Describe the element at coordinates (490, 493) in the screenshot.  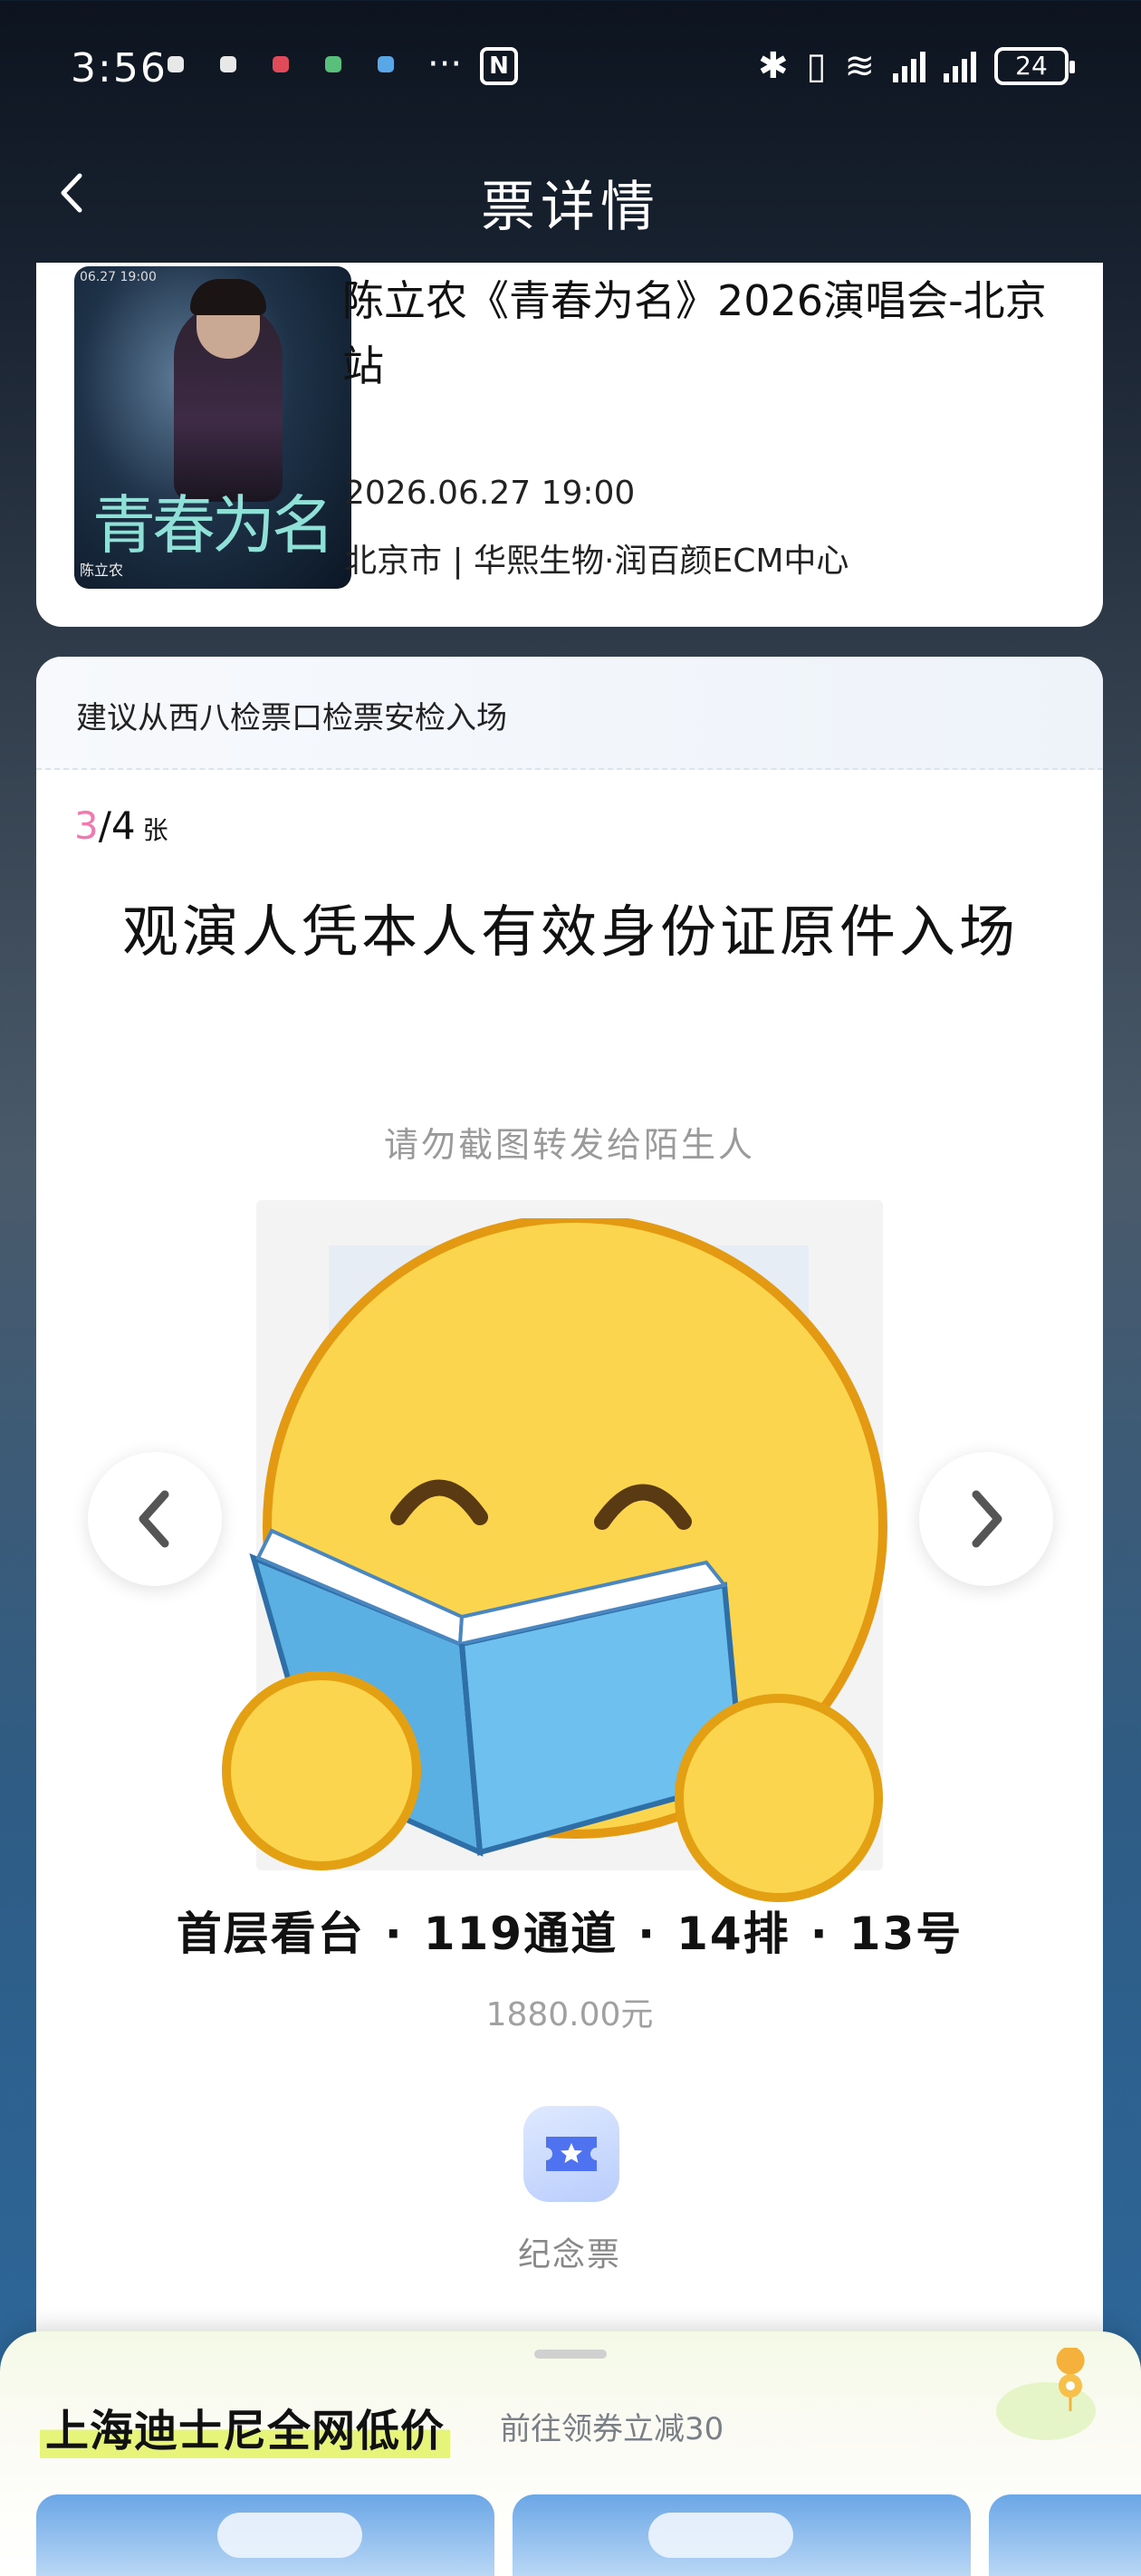
I see `event-datetime: 2026.06.27 19:00` at that location.